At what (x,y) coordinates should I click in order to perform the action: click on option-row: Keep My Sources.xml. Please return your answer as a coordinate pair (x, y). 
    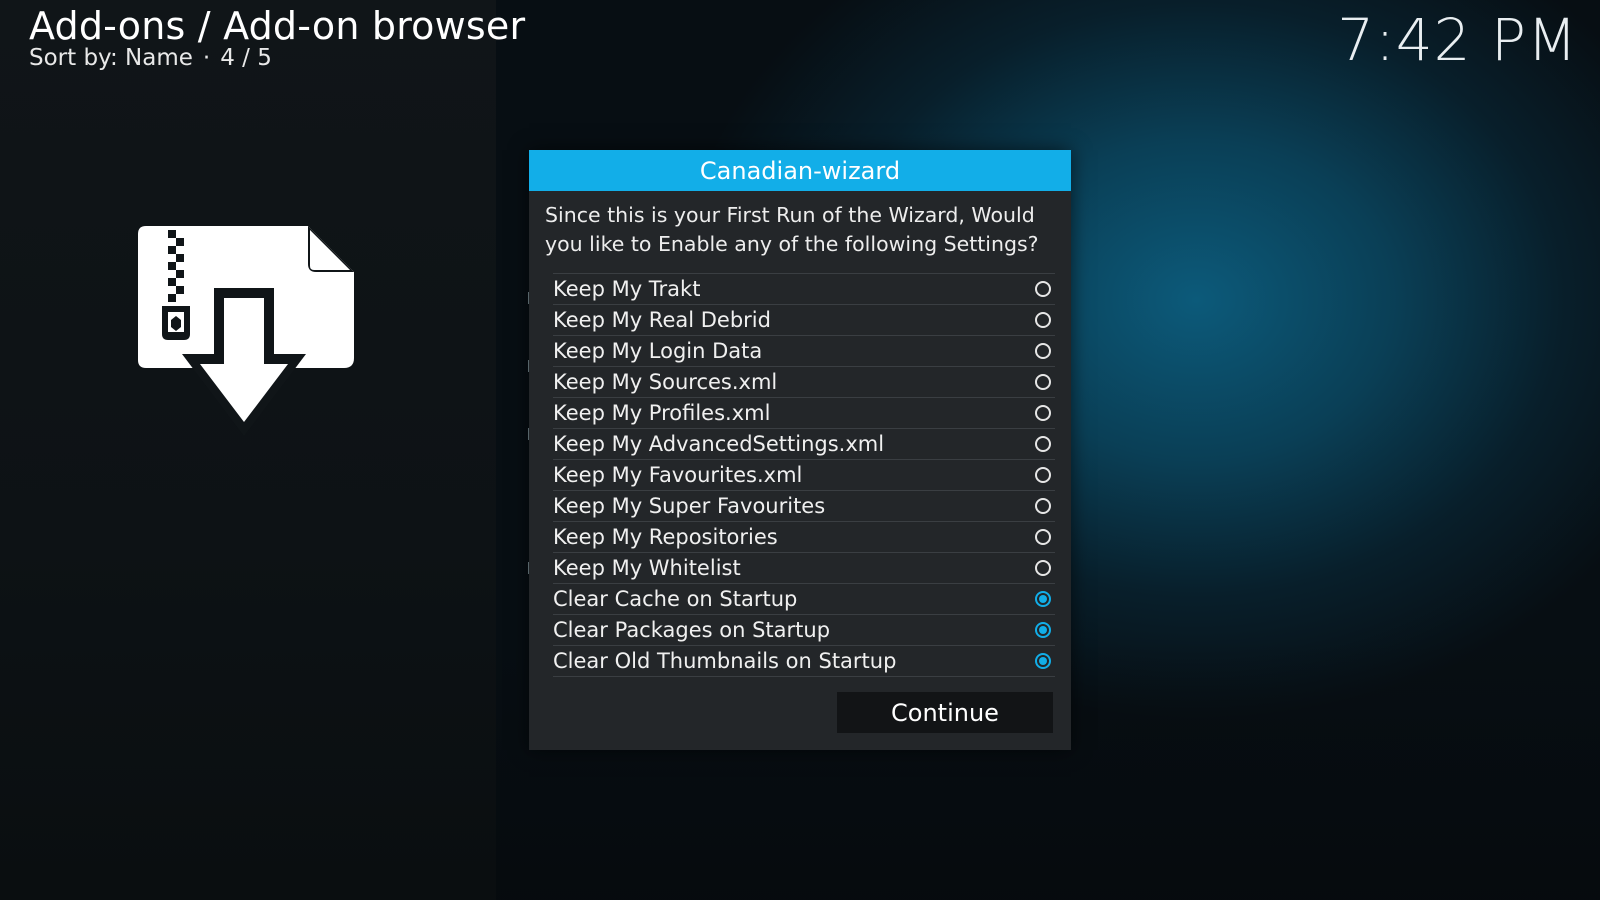
    Looking at the image, I should click on (804, 382).